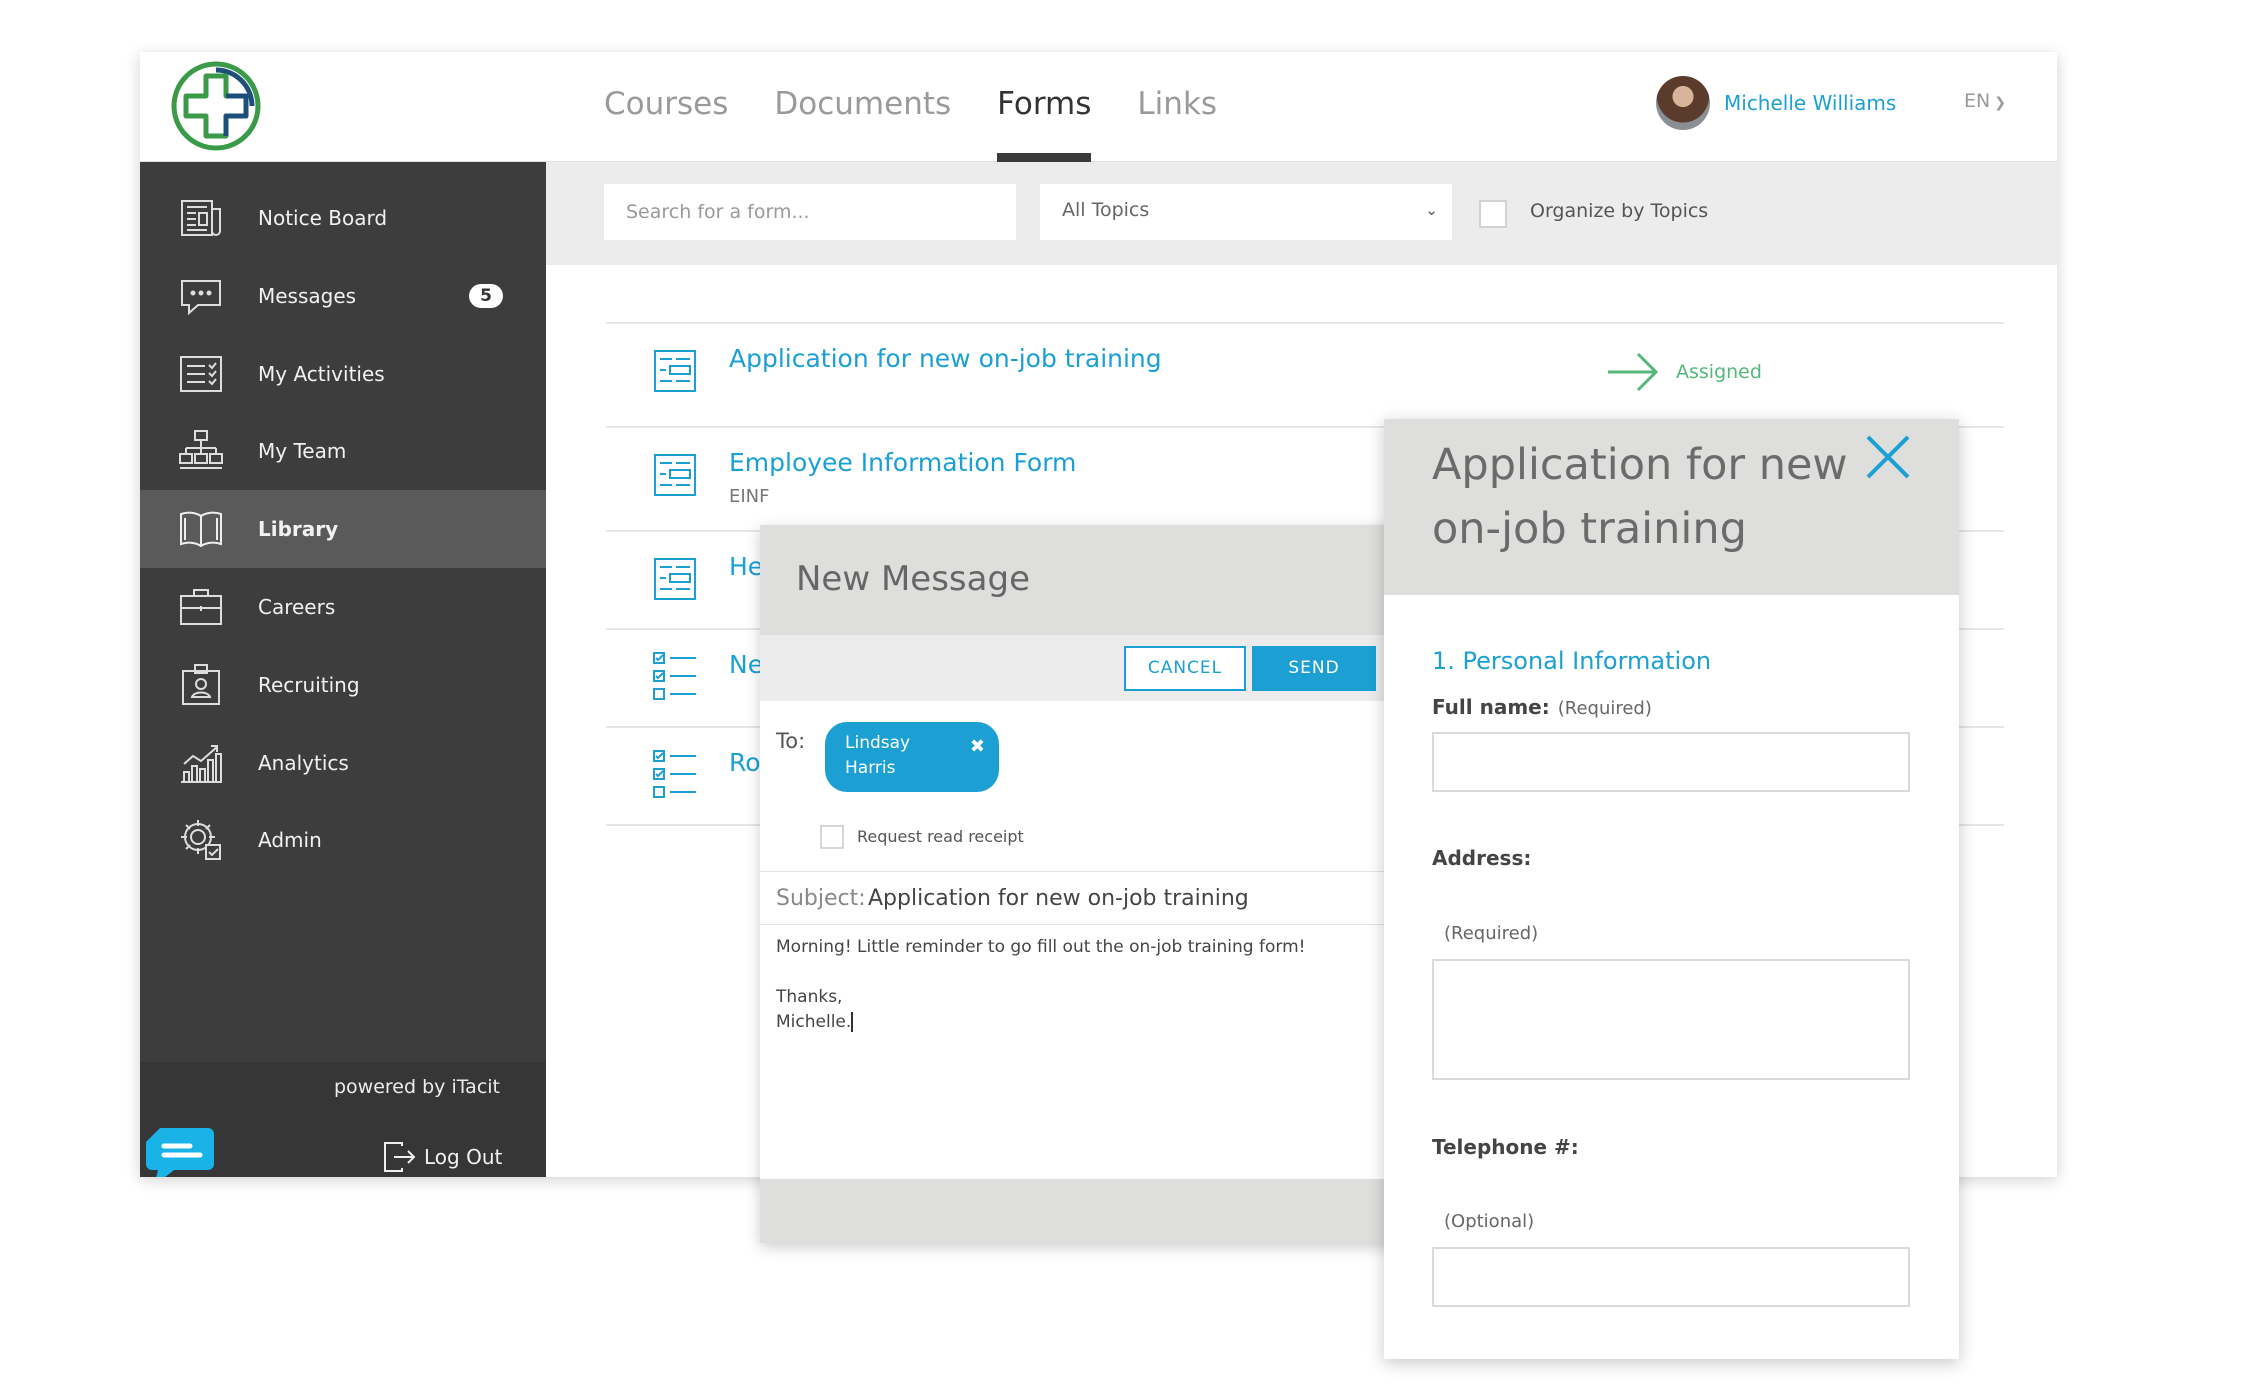 The height and width of the screenshot is (1386, 2256). Describe the element at coordinates (1080, 580) in the screenshot. I see `message-header: New Message` at that location.